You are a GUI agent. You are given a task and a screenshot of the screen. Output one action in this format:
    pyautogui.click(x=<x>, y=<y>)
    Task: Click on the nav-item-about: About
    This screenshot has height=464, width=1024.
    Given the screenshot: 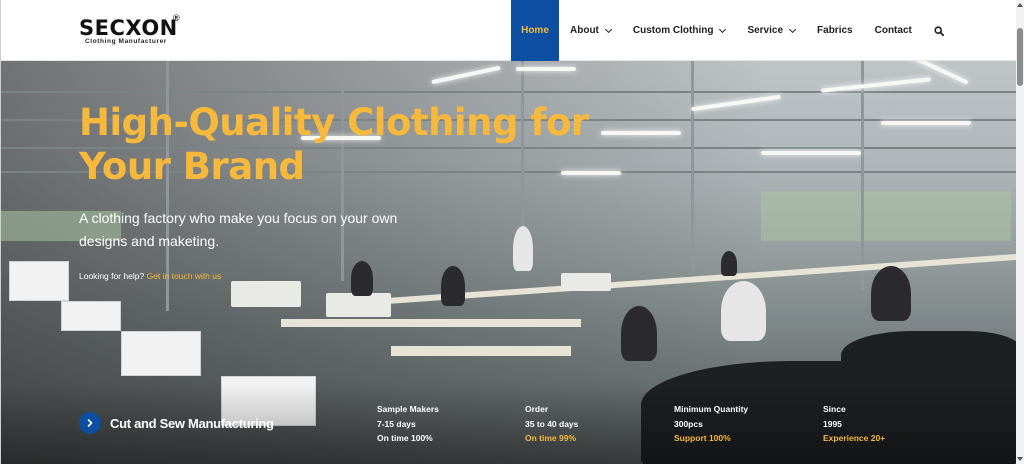 What is the action you would take?
    pyautogui.click(x=590, y=30)
    